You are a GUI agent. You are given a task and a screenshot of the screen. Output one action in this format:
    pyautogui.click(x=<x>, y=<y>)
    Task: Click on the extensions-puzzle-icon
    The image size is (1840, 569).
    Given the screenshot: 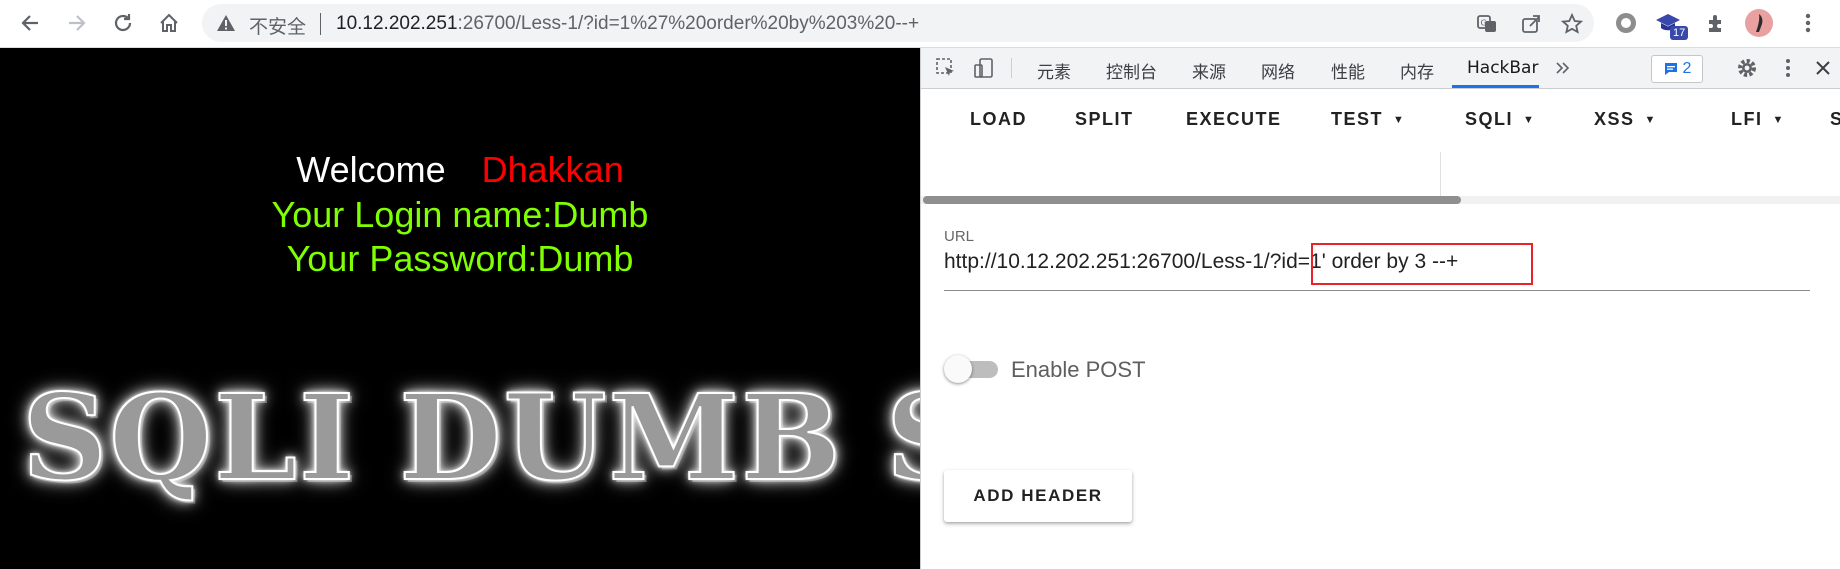 What is the action you would take?
    pyautogui.click(x=1716, y=23)
    